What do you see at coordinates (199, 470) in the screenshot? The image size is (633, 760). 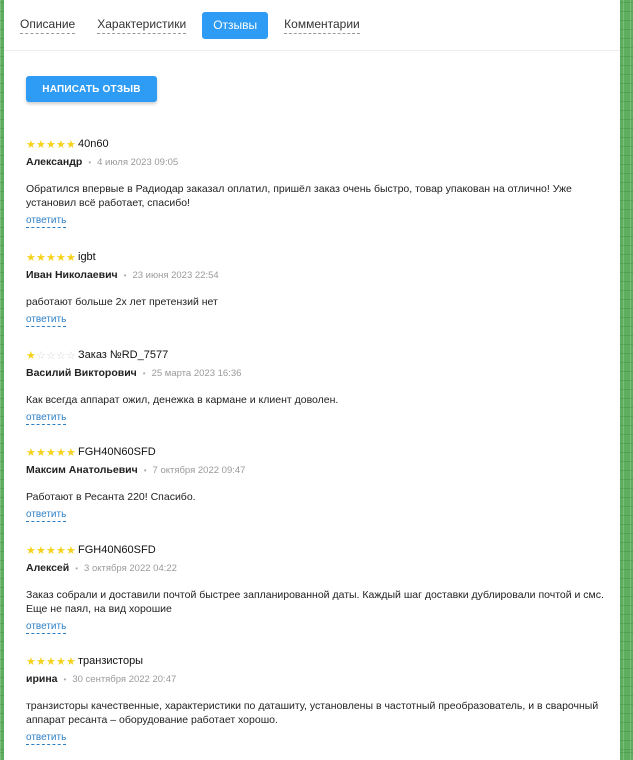 I see `review-date: 7 октября 2022 09:47` at bounding box center [199, 470].